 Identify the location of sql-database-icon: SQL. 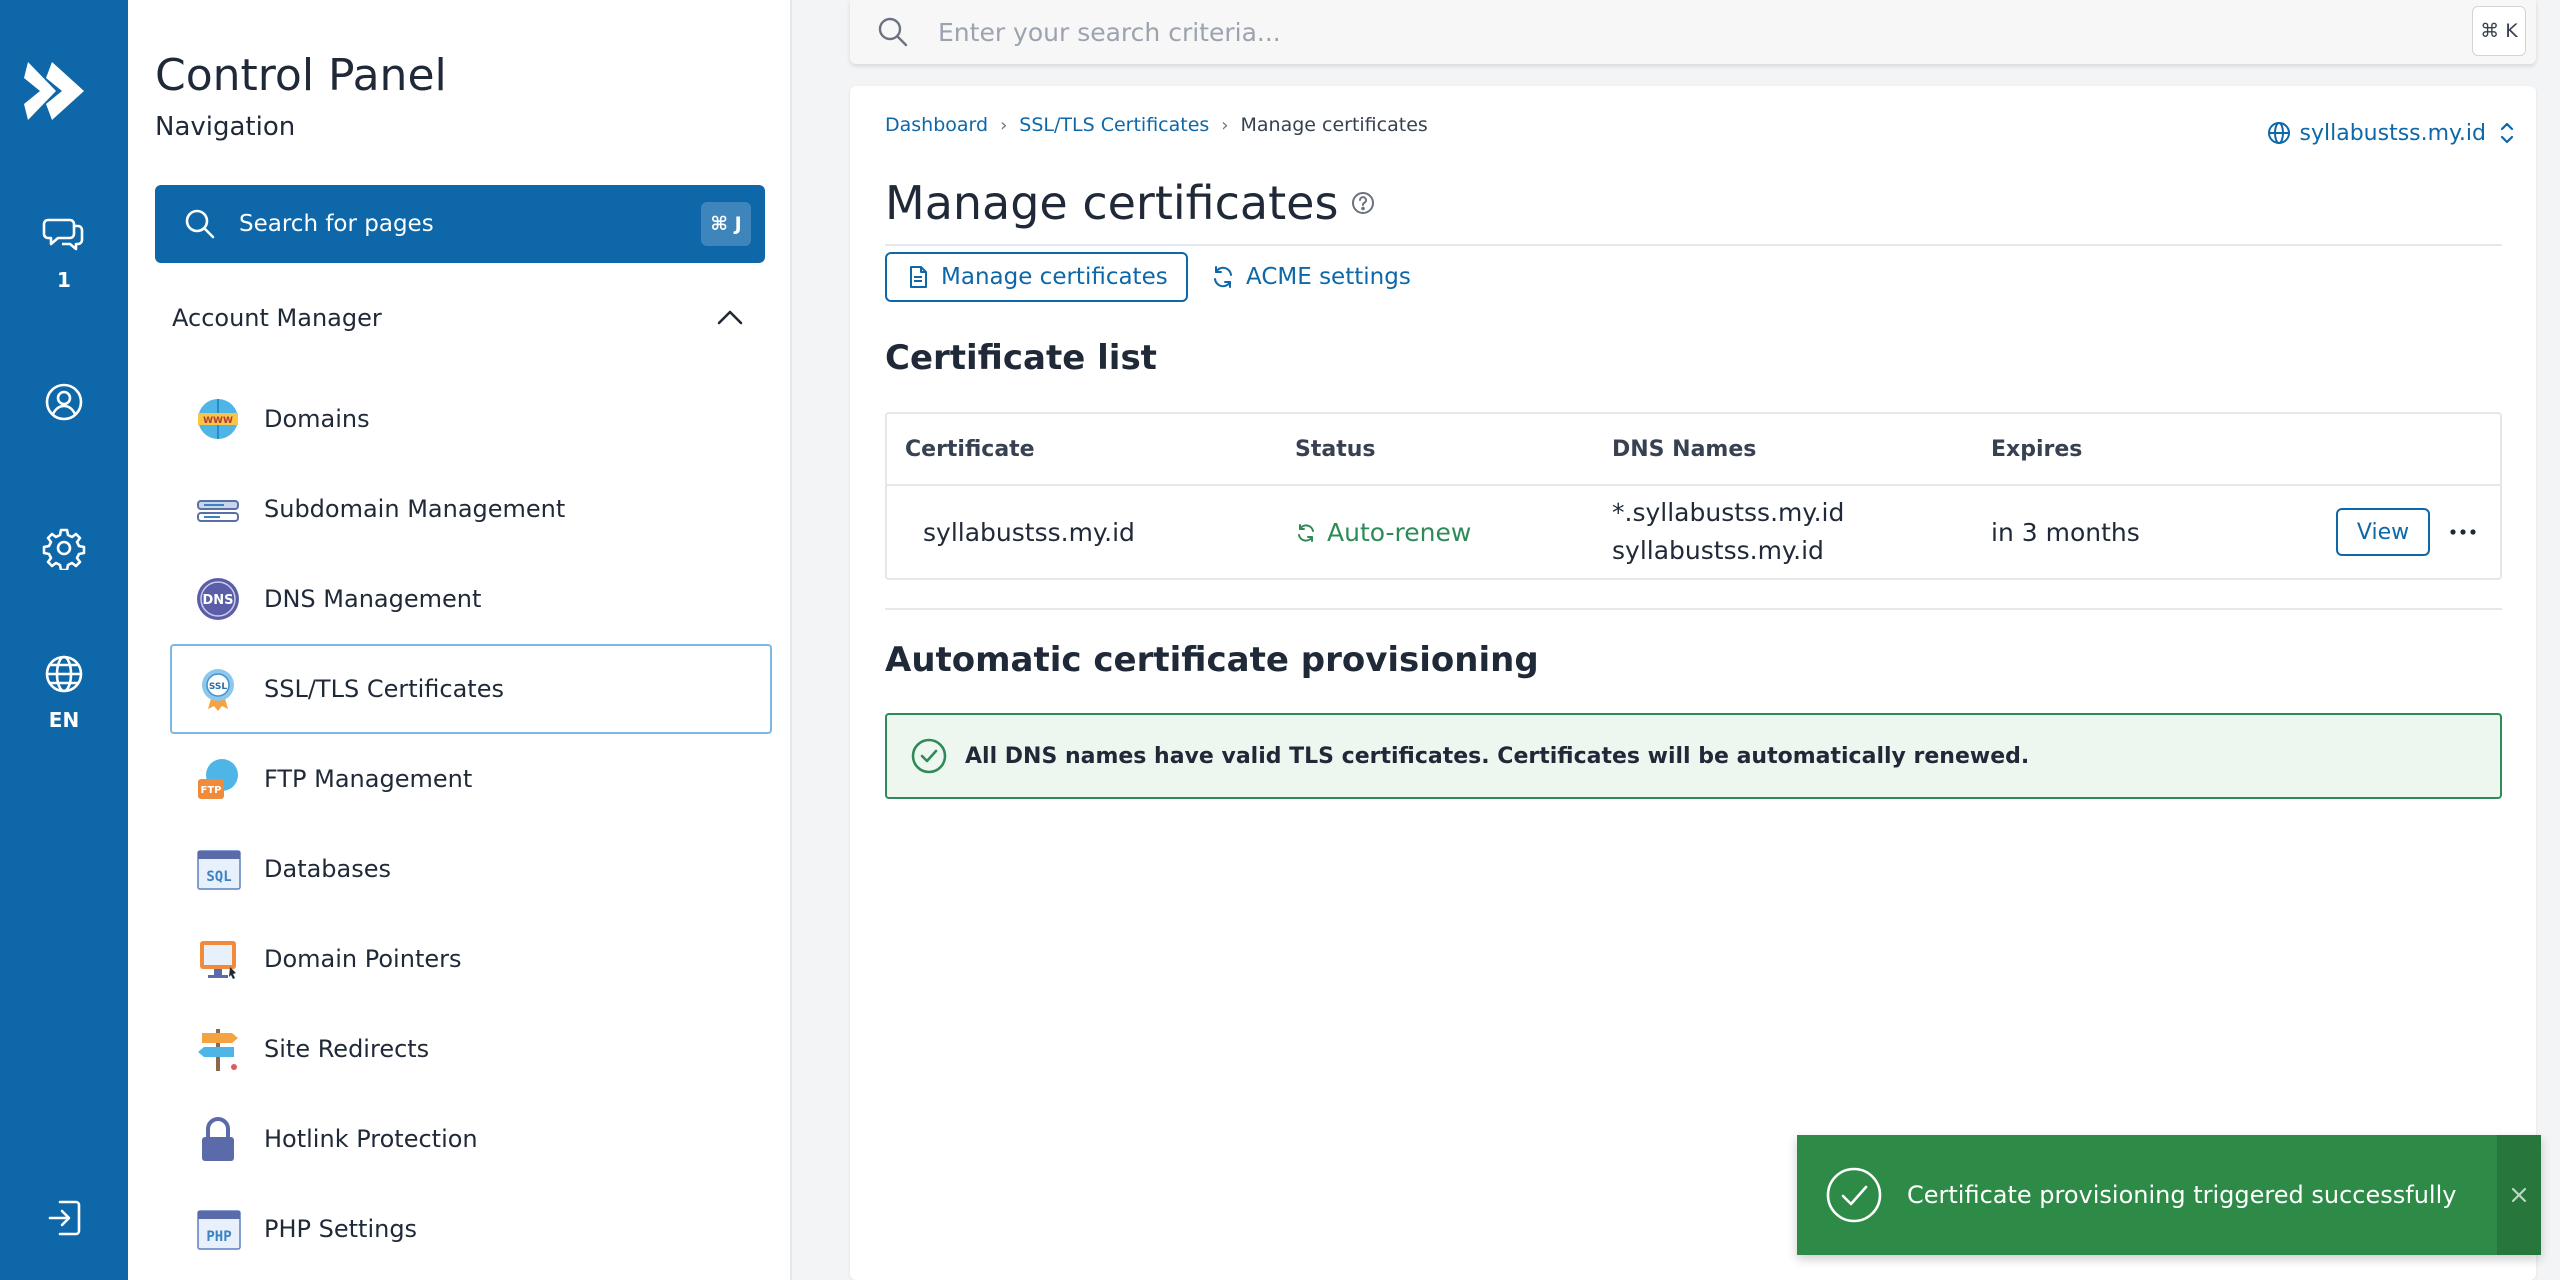
(219, 870).